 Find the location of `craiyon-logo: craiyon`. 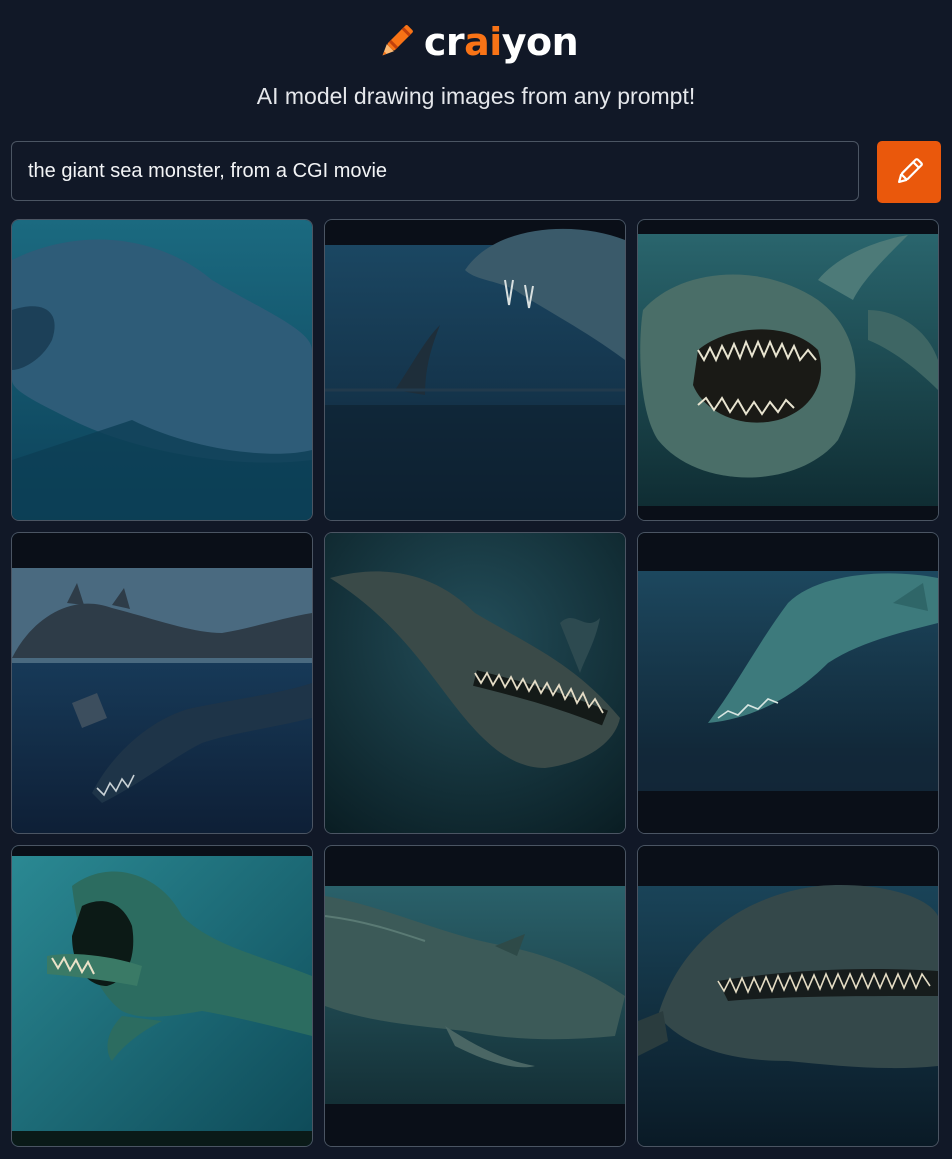

craiyon-logo: craiyon is located at coordinates (476, 40).